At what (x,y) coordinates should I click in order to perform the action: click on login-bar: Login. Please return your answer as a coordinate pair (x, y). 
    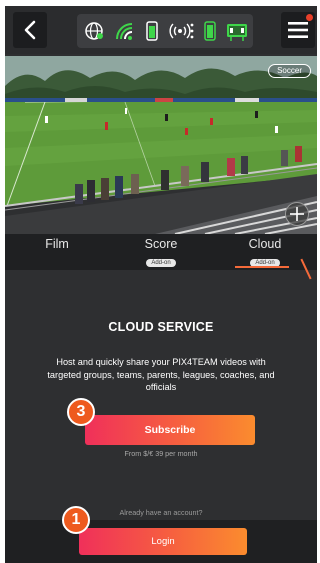
    Looking at the image, I should click on (161, 541).